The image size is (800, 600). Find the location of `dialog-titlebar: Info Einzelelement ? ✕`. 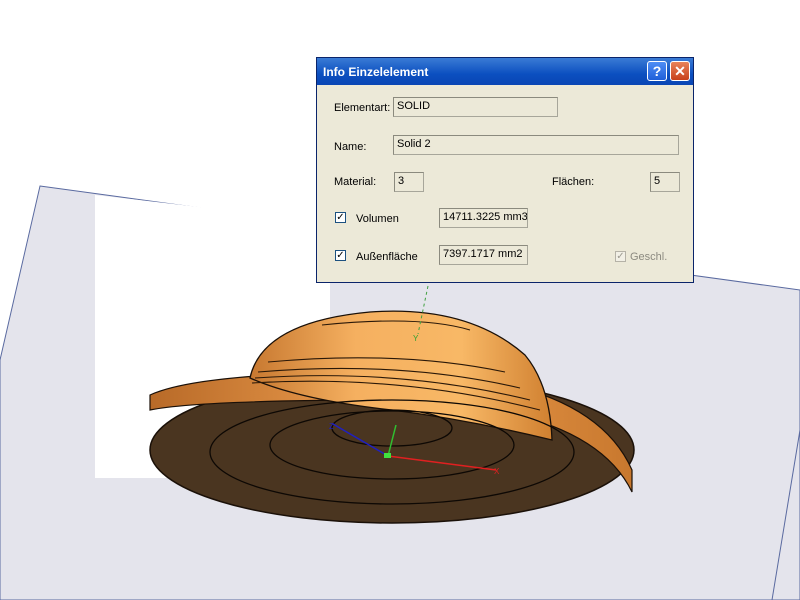

dialog-titlebar: Info Einzelelement ? ✕ is located at coordinates (505, 71).